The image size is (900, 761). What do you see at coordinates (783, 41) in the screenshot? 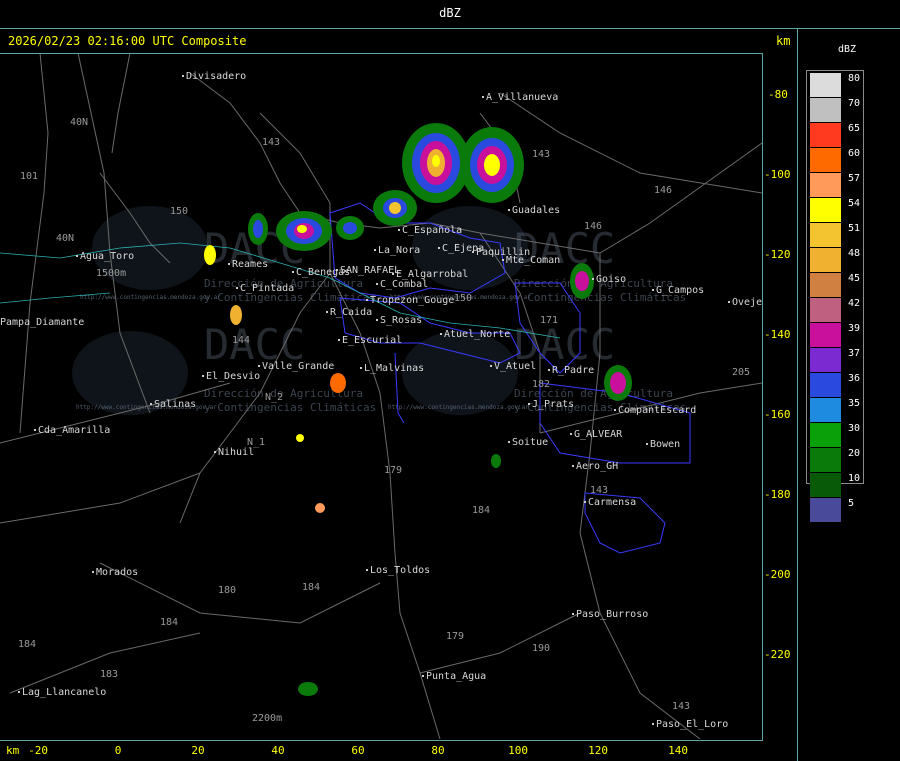
I see `unit-label-top: km` at bounding box center [783, 41].